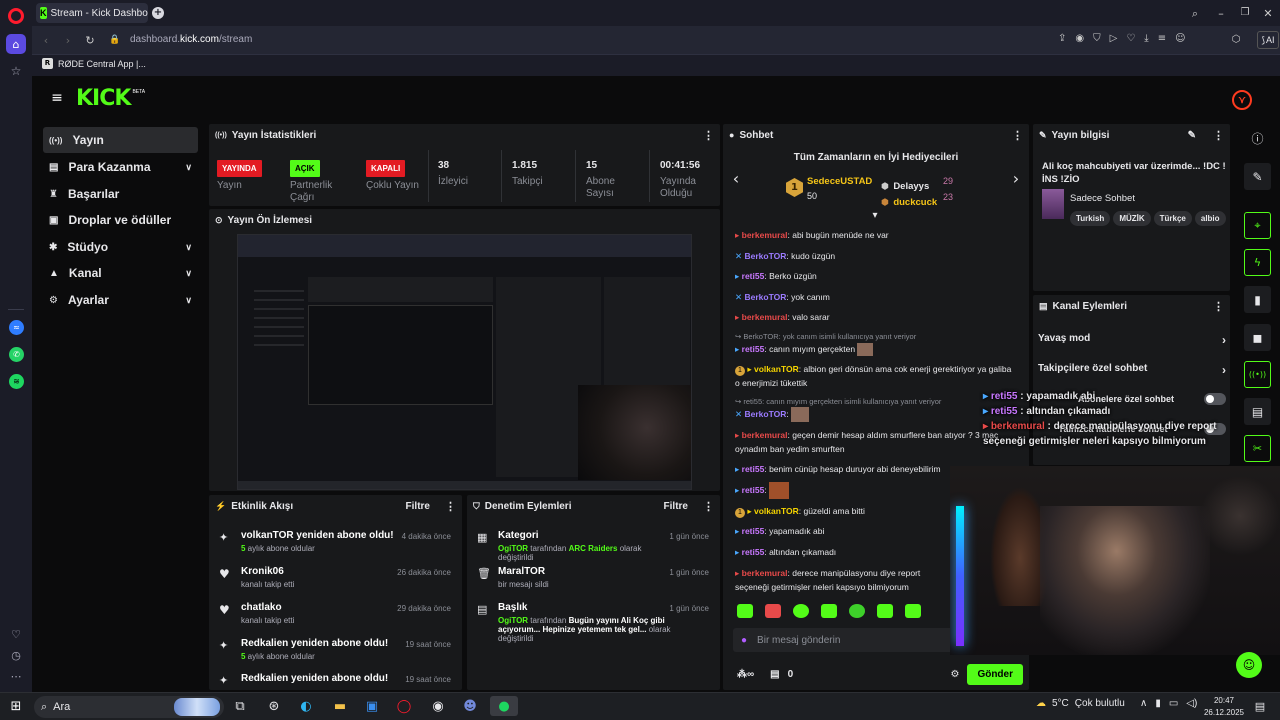 Image resolution: width=1280 pixels, height=720 pixels. What do you see at coordinates (1257, 262) in the screenshot?
I see `lightning-icon: ϟ` at bounding box center [1257, 262].